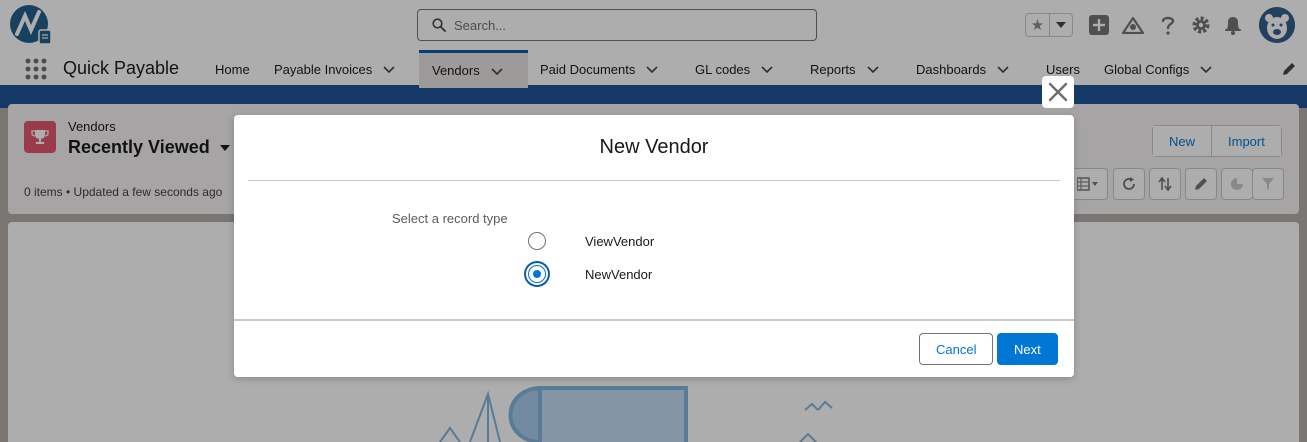  Describe the element at coordinates (537, 241) in the screenshot. I see `radio-viewvendor` at that location.